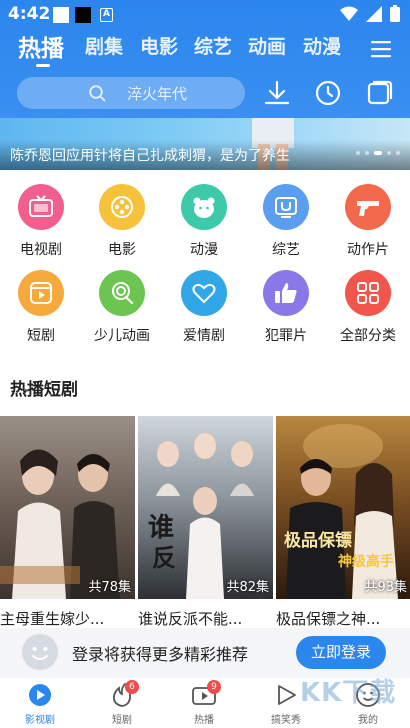  I want to click on banner-carousel: 陈乔恩回应用针将自己扎成刺猬，是为了养生, so click(205, 144).